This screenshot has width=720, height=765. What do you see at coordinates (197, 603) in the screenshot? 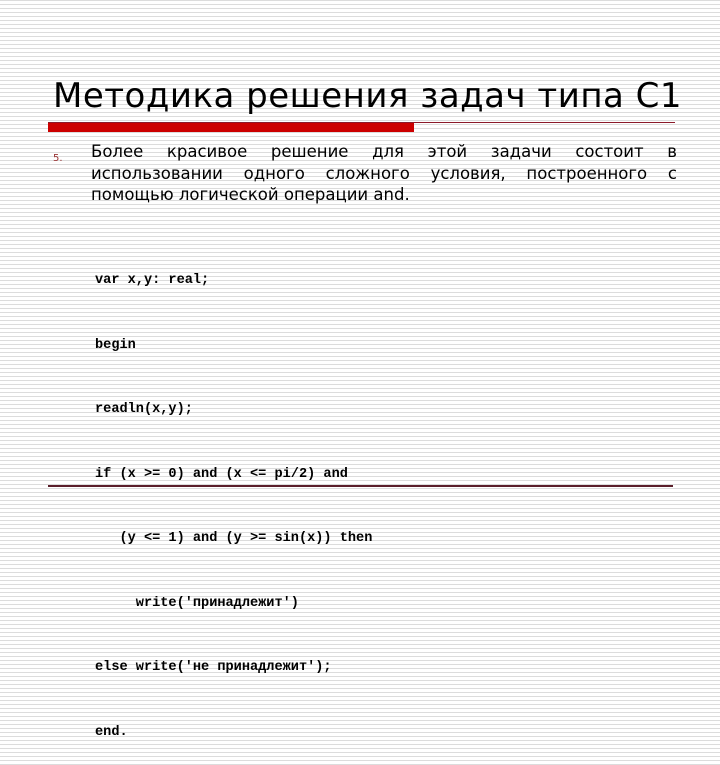
I see `code-line: write('принадлежит')` at bounding box center [197, 603].